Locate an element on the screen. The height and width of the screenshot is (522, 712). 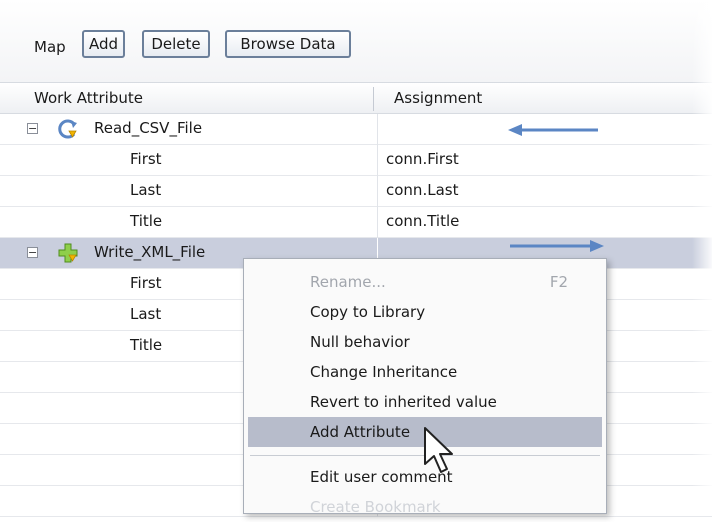
arrow-right-icon is located at coordinates (557, 246).